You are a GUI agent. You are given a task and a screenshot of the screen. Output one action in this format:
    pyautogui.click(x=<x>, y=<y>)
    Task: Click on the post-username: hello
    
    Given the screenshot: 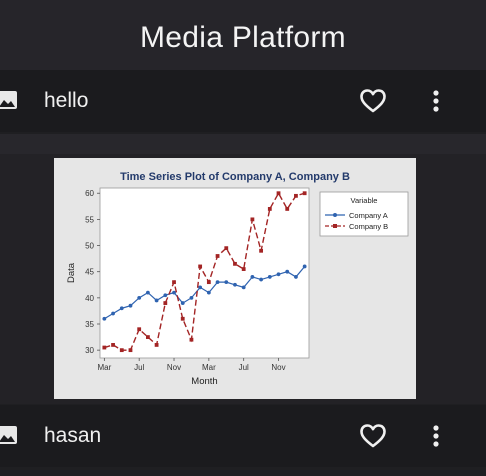 What is the action you would take?
    pyautogui.click(x=66, y=100)
    